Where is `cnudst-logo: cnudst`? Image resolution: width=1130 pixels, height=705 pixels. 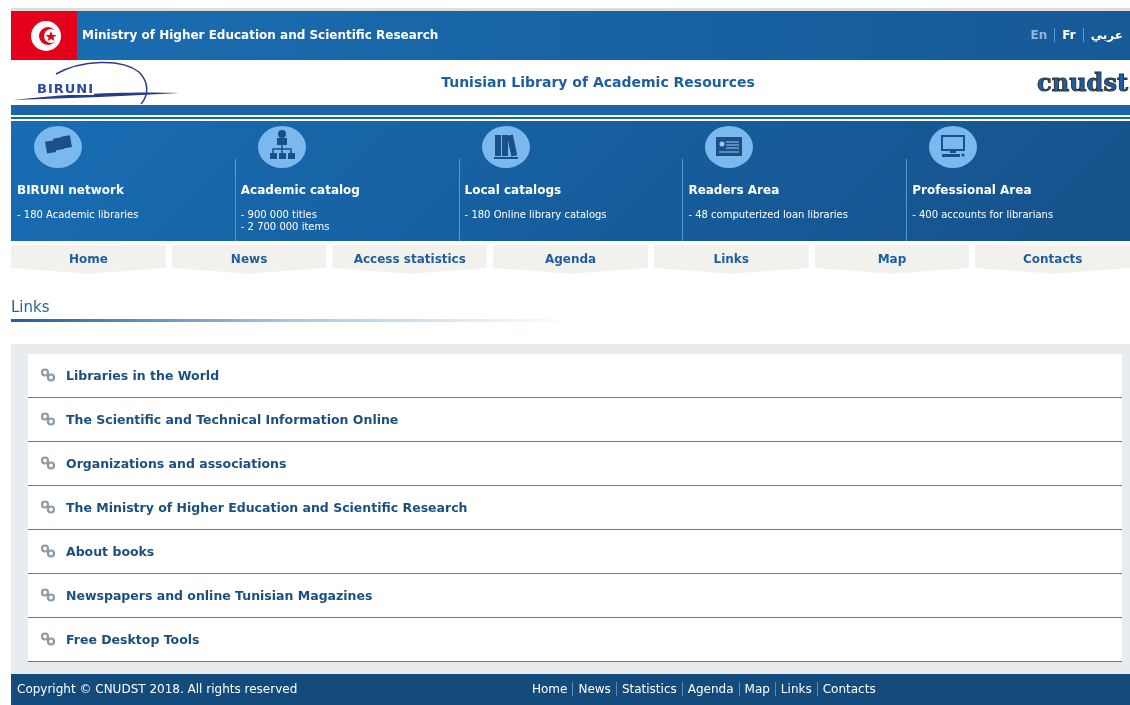
cnudst-logo: cnudst is located at coordinates (1082, 82).